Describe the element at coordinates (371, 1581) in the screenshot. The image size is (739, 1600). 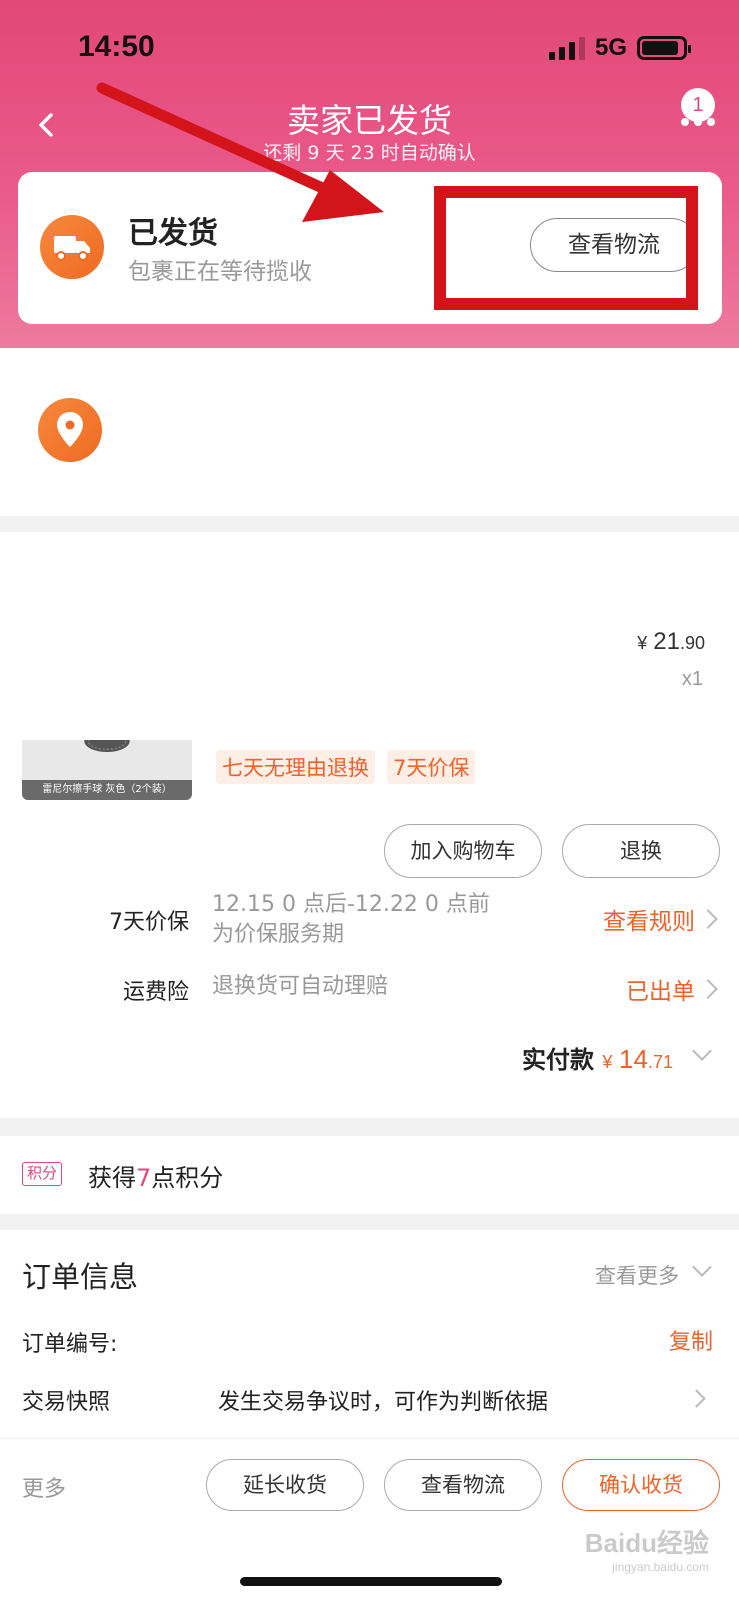
I see `home-indicator` at that location.